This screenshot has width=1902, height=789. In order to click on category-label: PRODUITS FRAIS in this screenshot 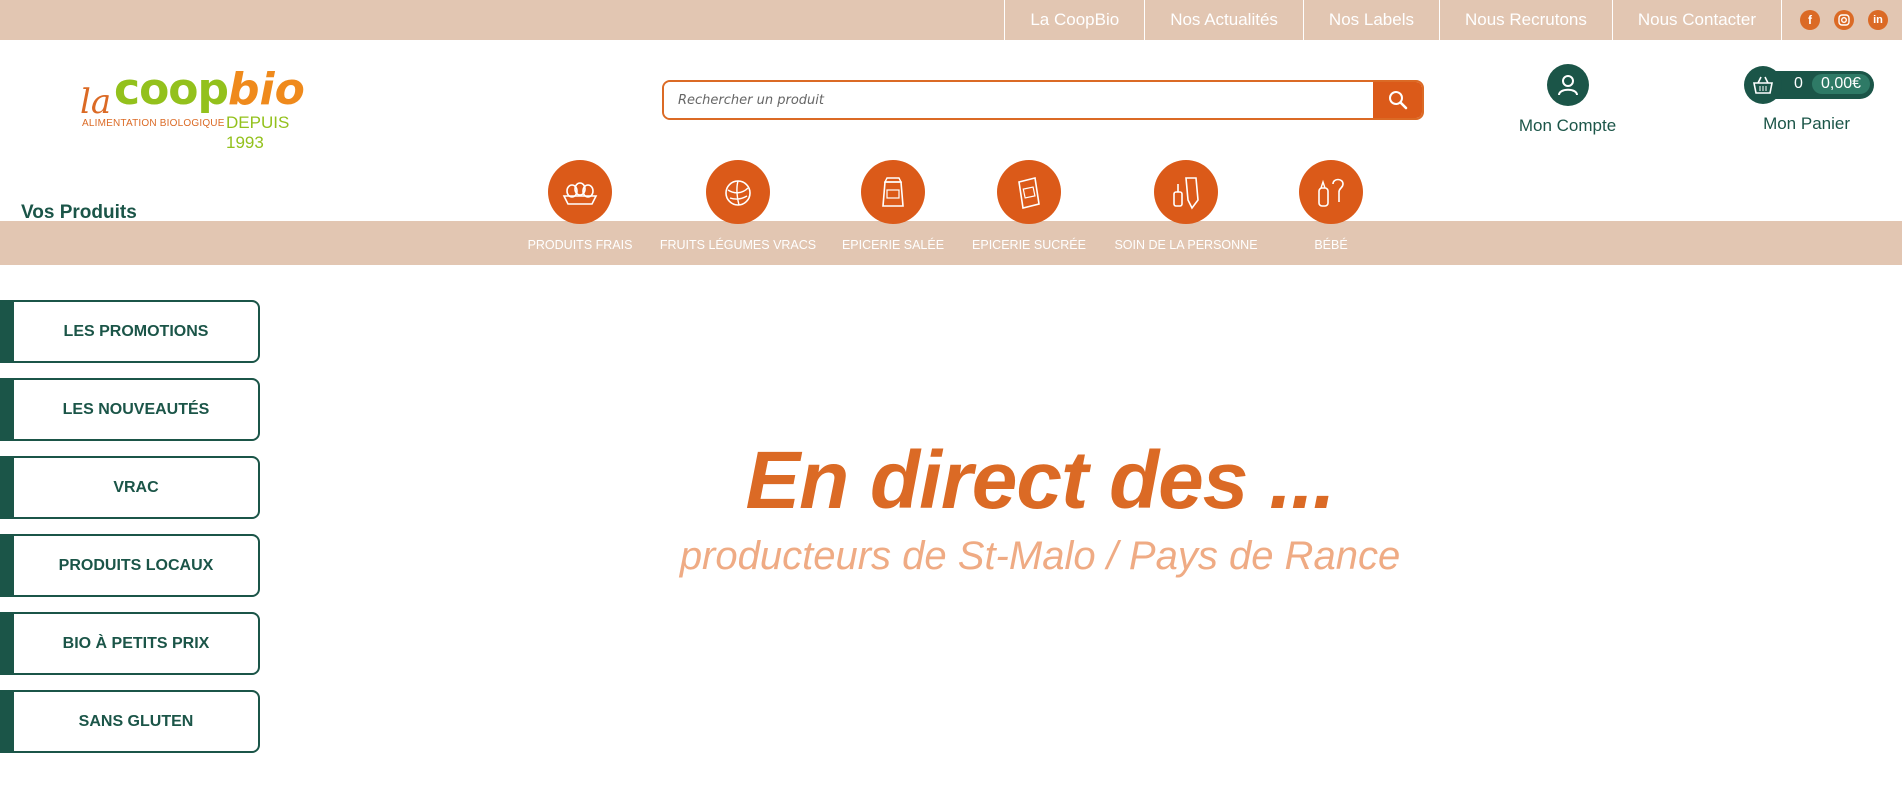, I will do `click(580, 245)`.